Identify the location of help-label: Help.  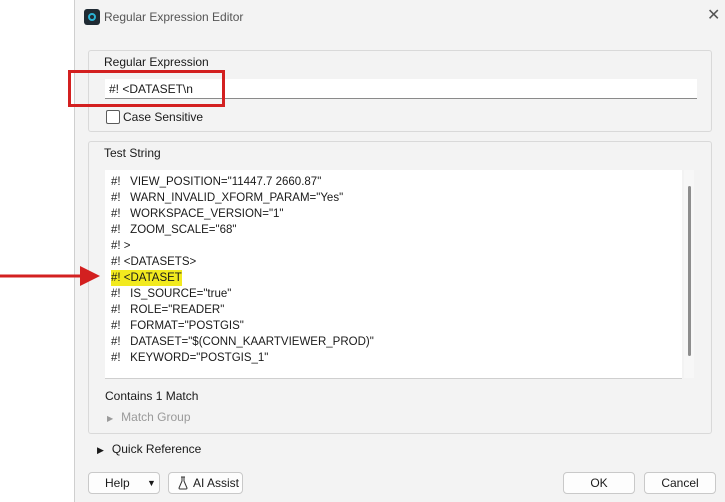
(117, 483).